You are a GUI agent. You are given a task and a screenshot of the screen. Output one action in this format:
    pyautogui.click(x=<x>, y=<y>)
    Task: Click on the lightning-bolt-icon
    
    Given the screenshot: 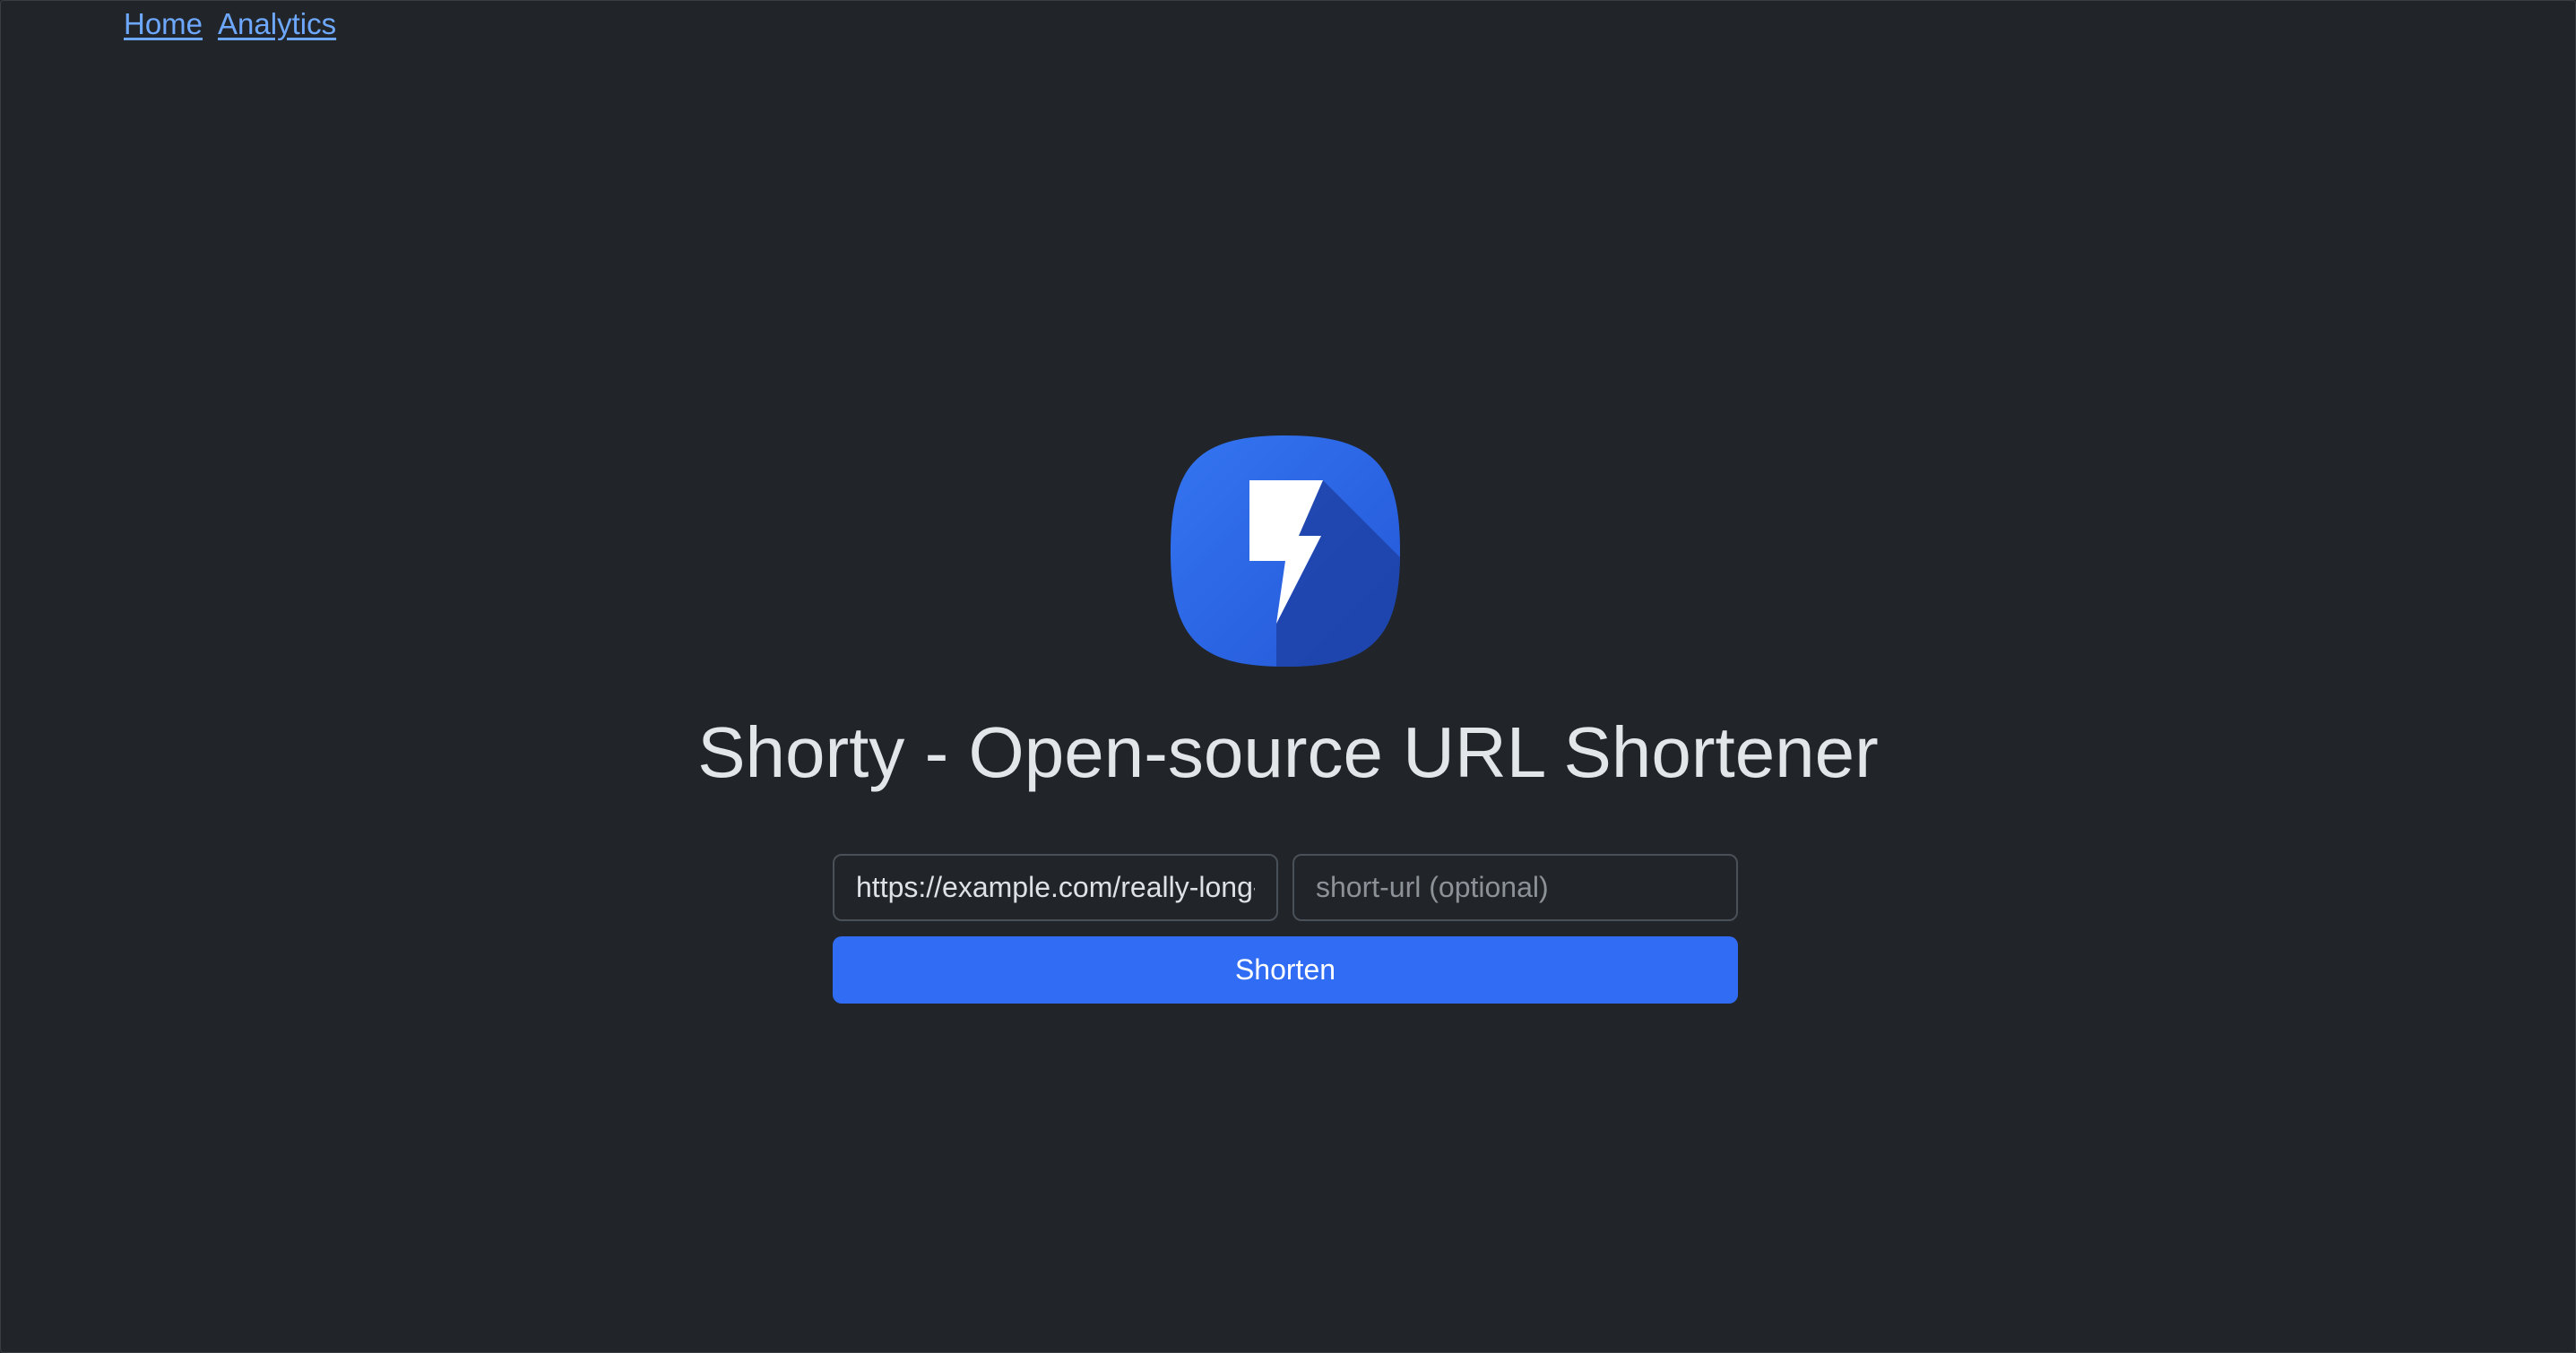 What is the action you would take?
    pyautogui.click(x=1285, y=551)
    